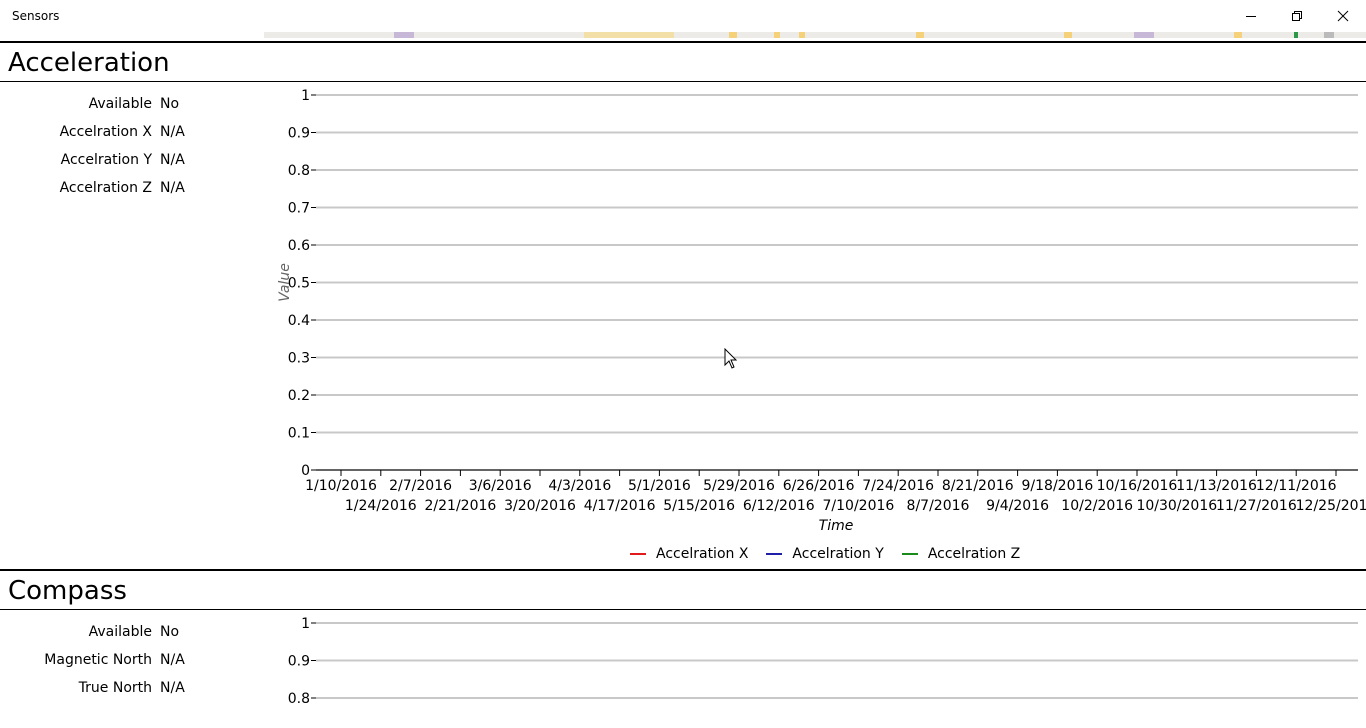 This screenshot has width=1366, height=728. I want to click on close-button, so click(1343, 16).